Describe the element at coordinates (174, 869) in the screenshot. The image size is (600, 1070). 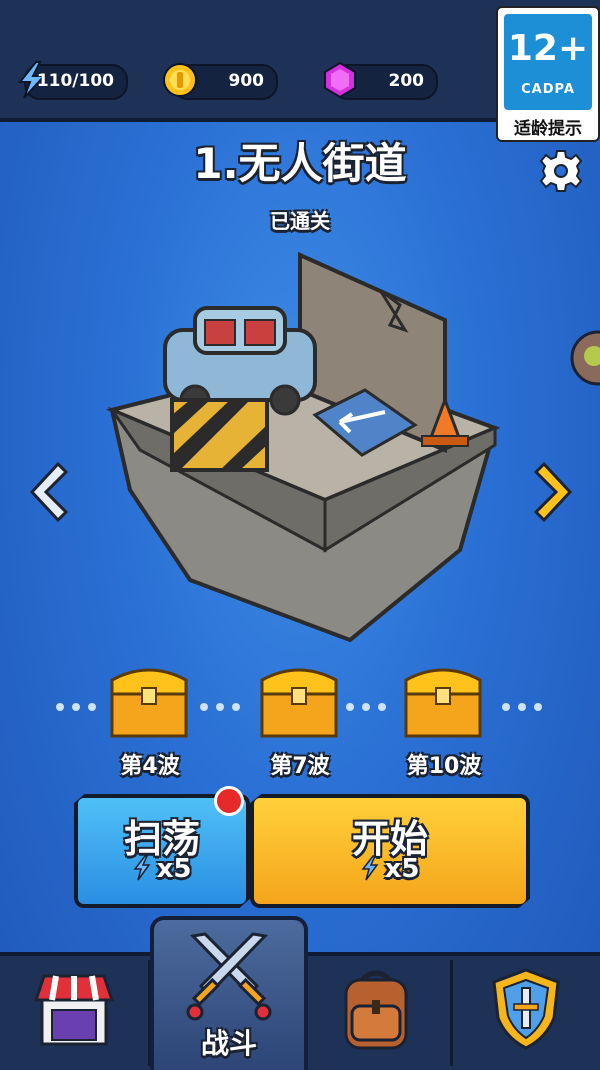
I see `sweep-cost-value: x5` at that location.